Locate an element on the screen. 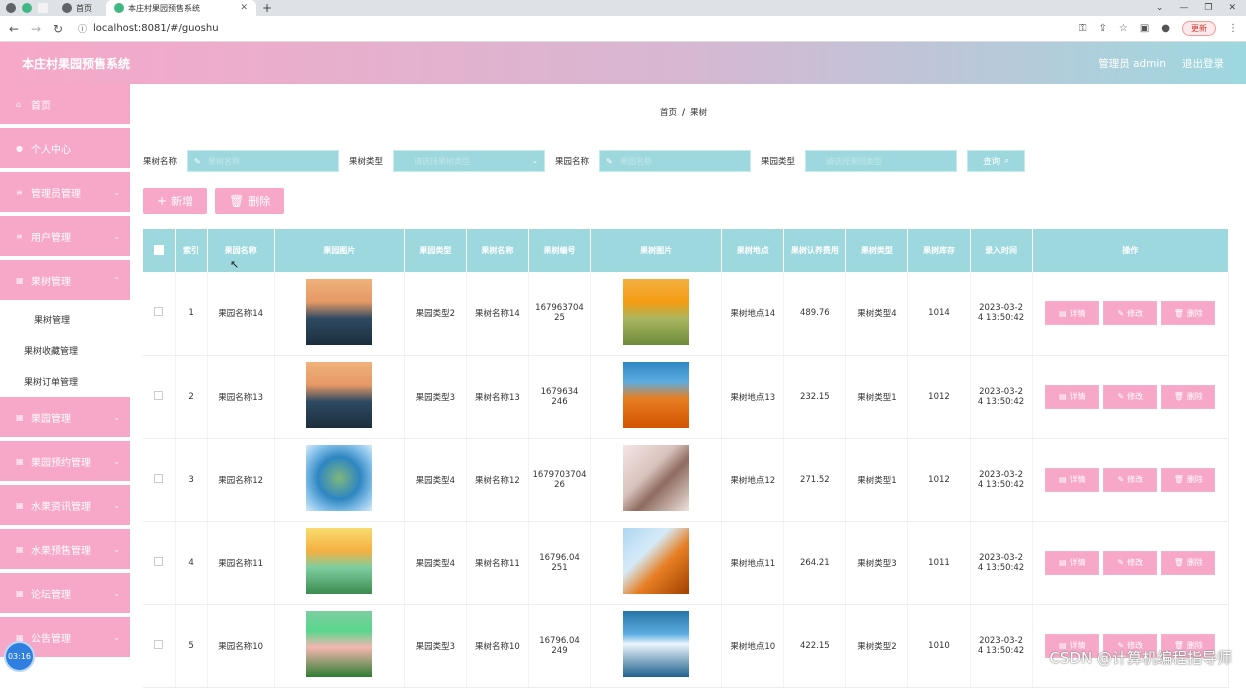  key-icon: ⚿ is located at coordinates (1083, 28).